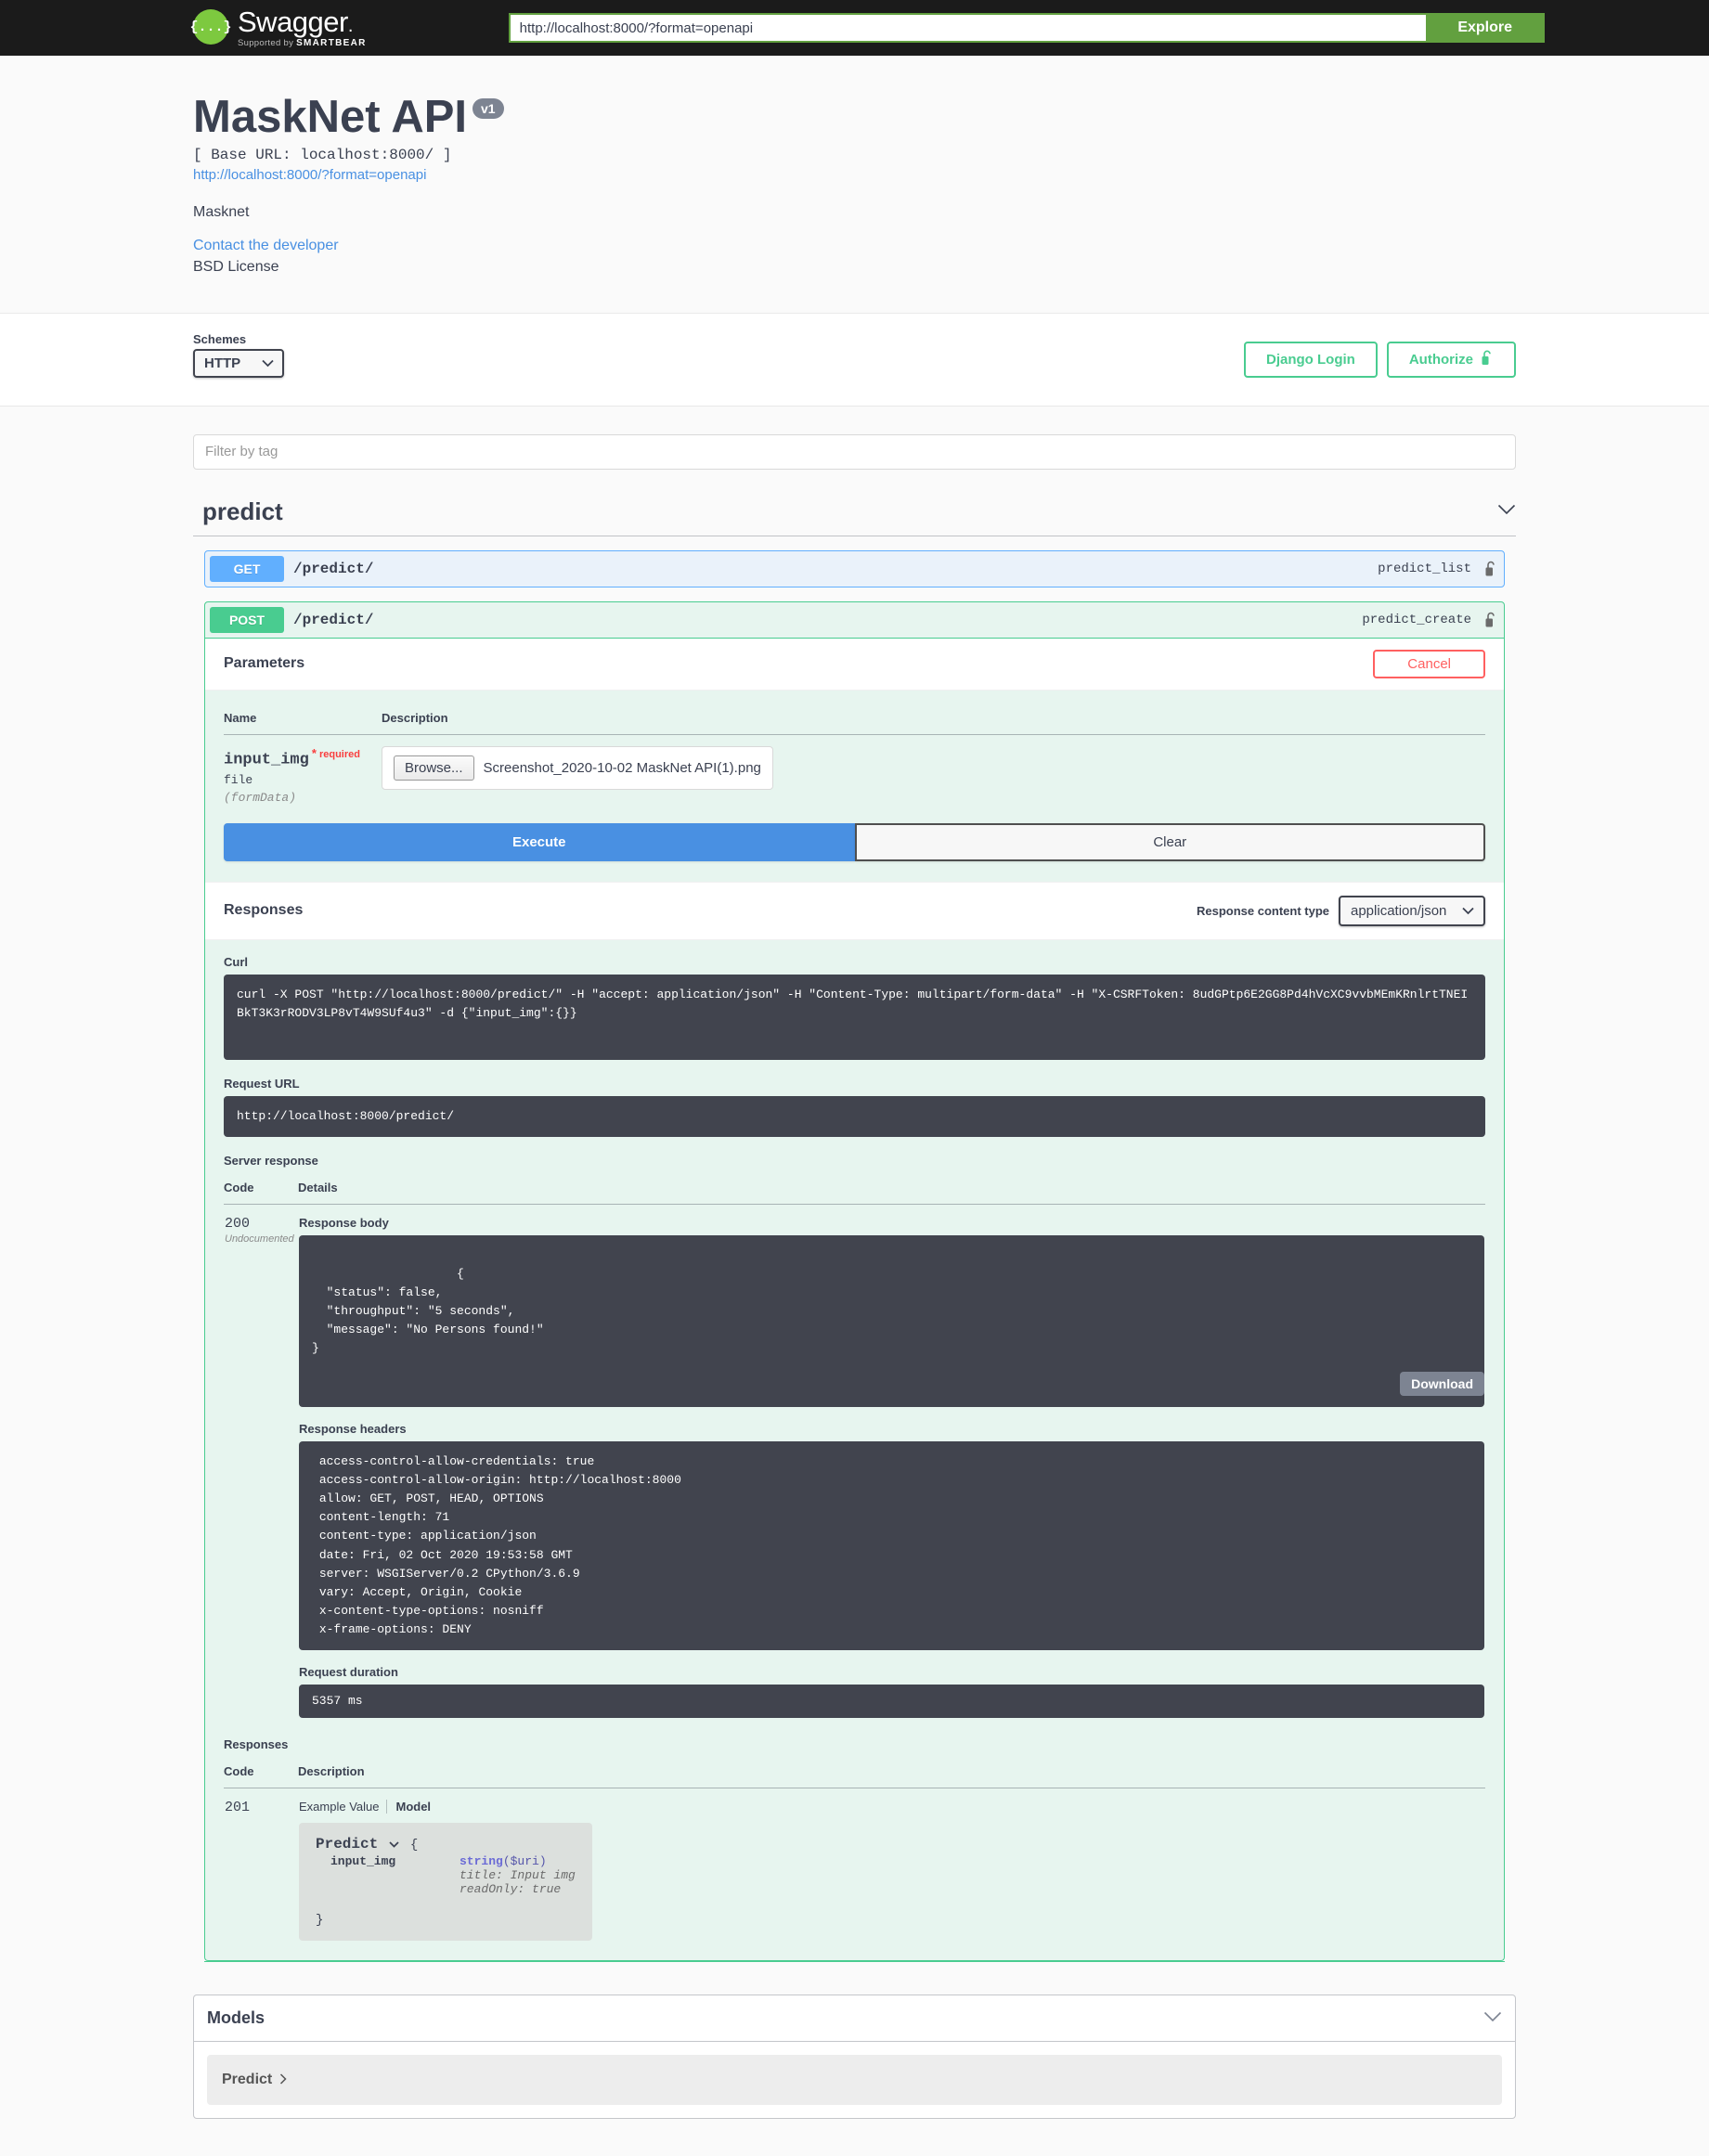 This screenshot has height=2156, width=1709. I want to click on django-login-button: Django Login, so click(1311, 359).